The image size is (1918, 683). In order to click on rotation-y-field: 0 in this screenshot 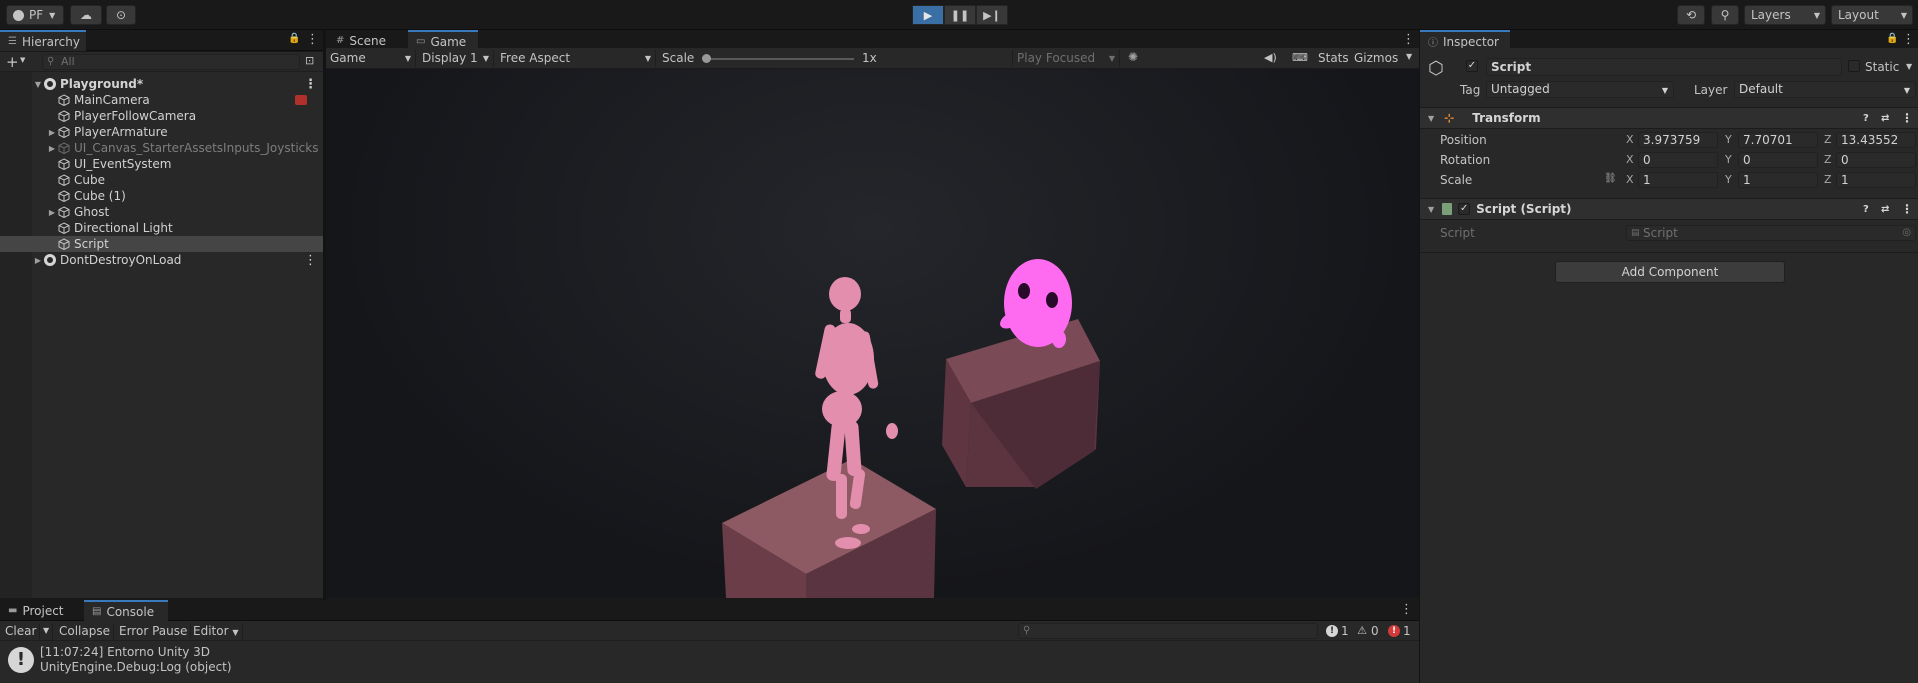, I will do `click(1778, 160)`.